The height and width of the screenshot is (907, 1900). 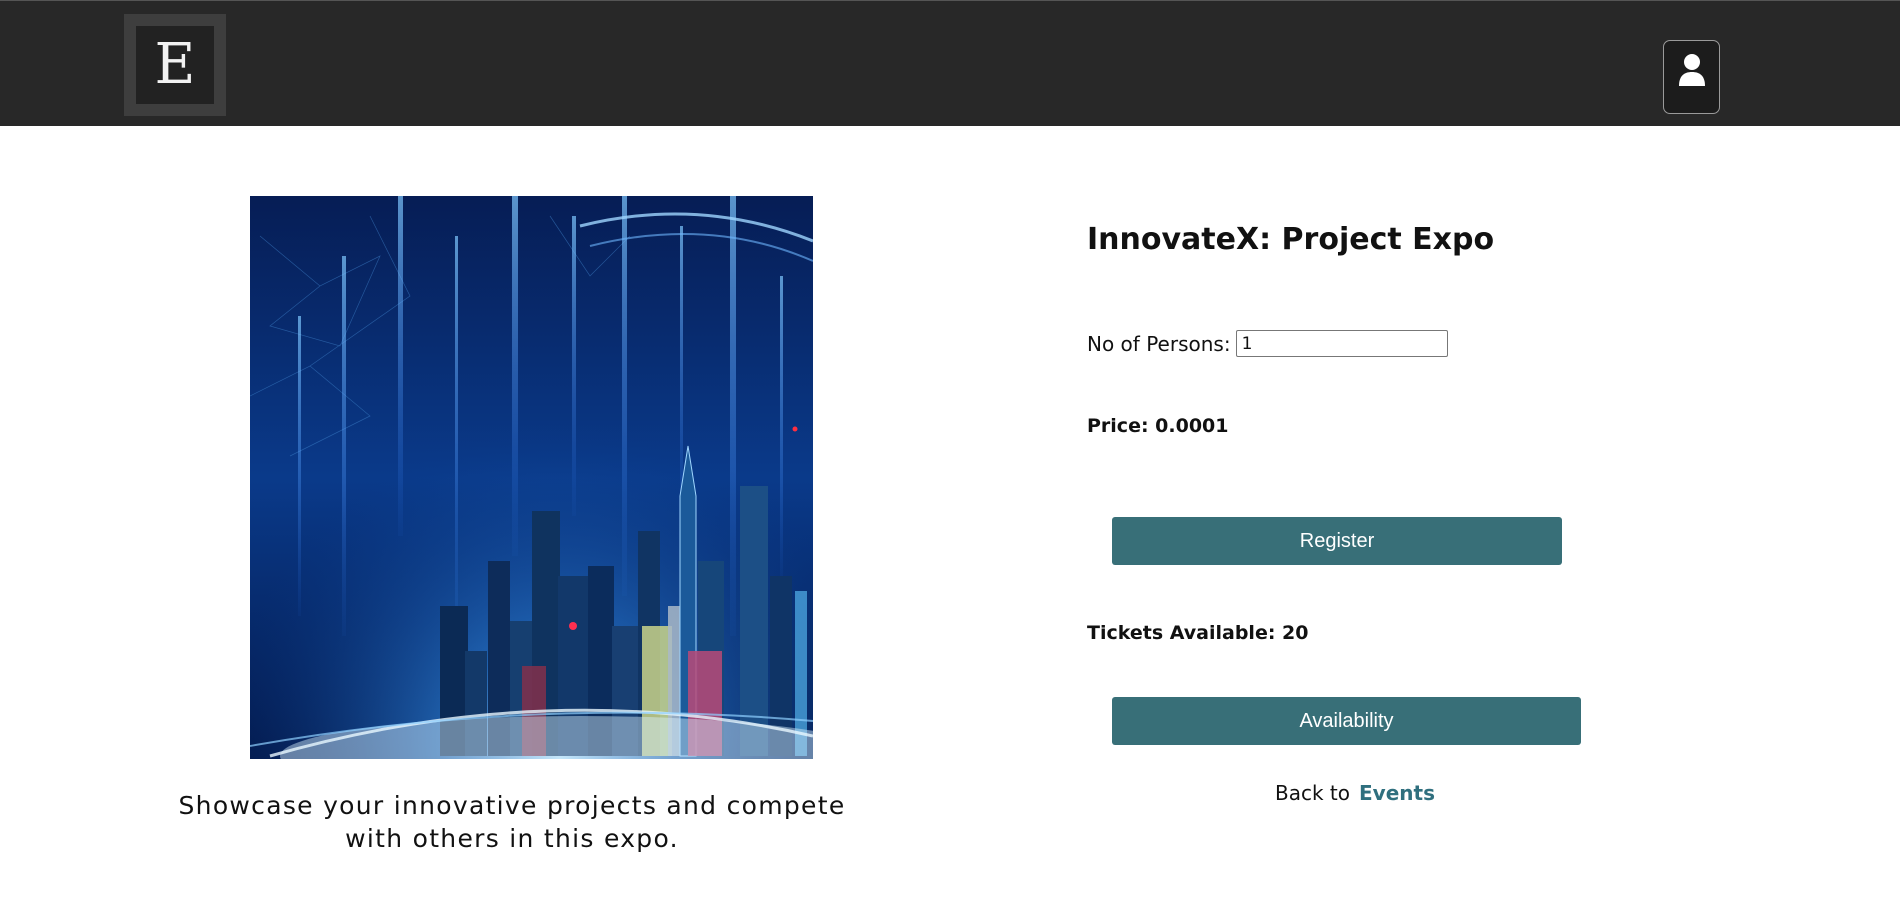 I want to click on profile-button, so click(x=1691, y=77).